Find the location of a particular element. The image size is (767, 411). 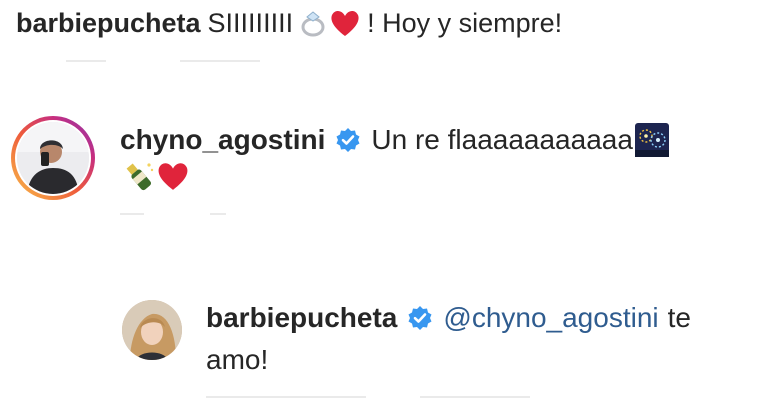

reply-line2: amo! is located at coordinates (237, 360).